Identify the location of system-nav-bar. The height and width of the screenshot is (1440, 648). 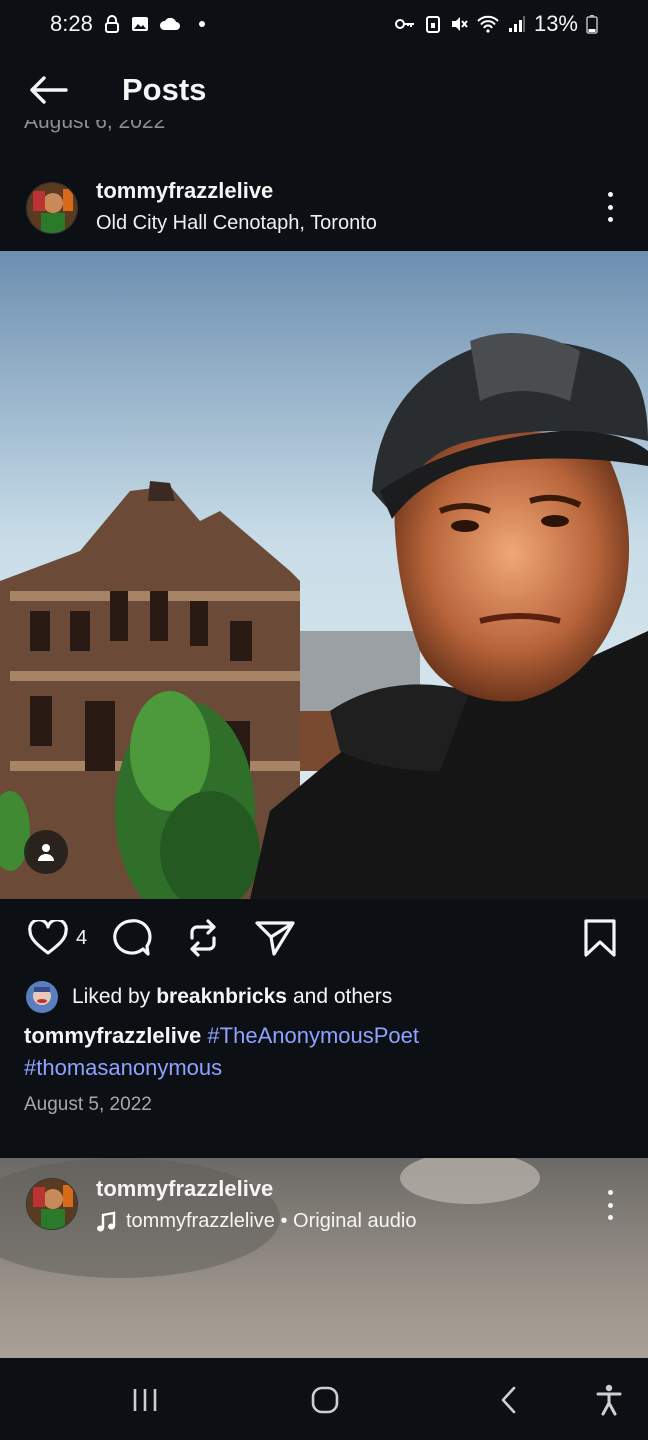
(324, 1400).